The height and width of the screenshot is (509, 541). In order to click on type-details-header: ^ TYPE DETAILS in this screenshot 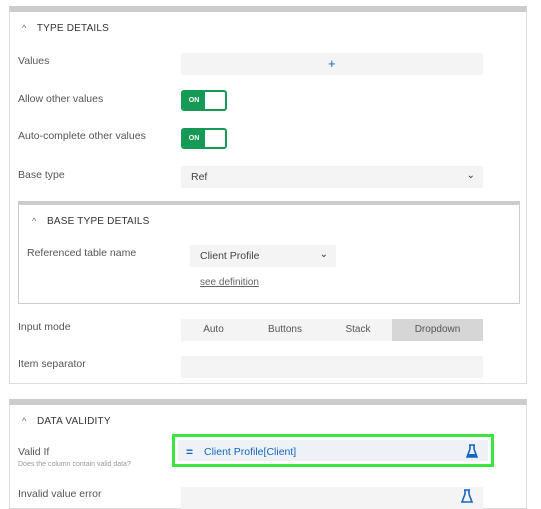, I will do `click(65, 28)`.